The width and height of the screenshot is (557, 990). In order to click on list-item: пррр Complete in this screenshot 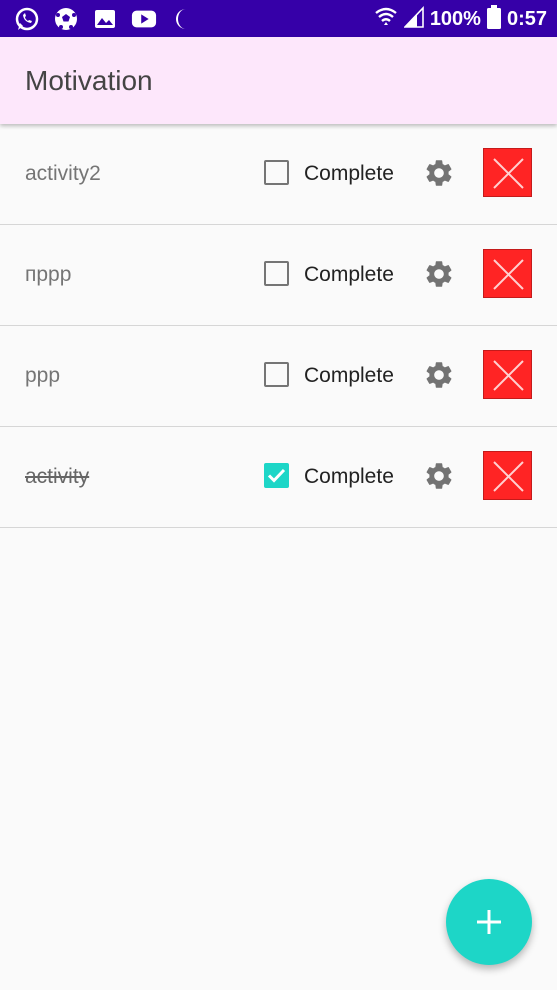, I will do `click(278, 275)`.